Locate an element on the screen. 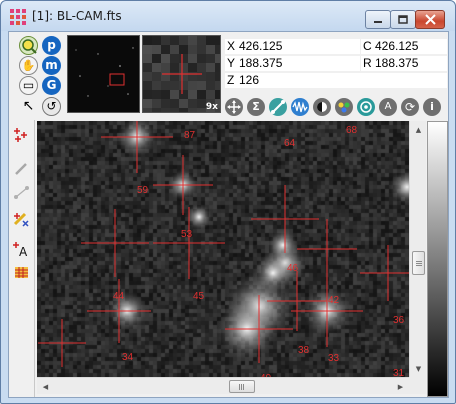 The height and width of the screenshot is (404, 456). clear-markers-icon is located at coordinates (21, 219).